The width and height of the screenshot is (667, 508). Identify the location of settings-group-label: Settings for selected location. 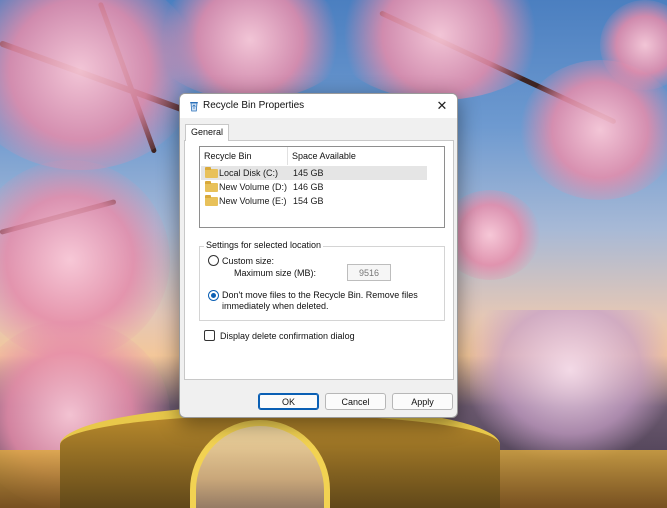
(264, 245).